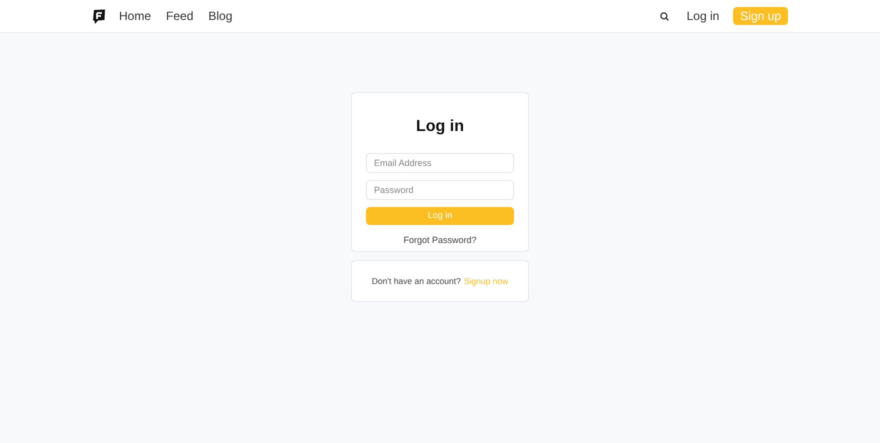  What do you see at coordinates (440, 241) in the screenshot?
I see `forgot-password-link: Forgot Password?` at bounding box center [440, 241].